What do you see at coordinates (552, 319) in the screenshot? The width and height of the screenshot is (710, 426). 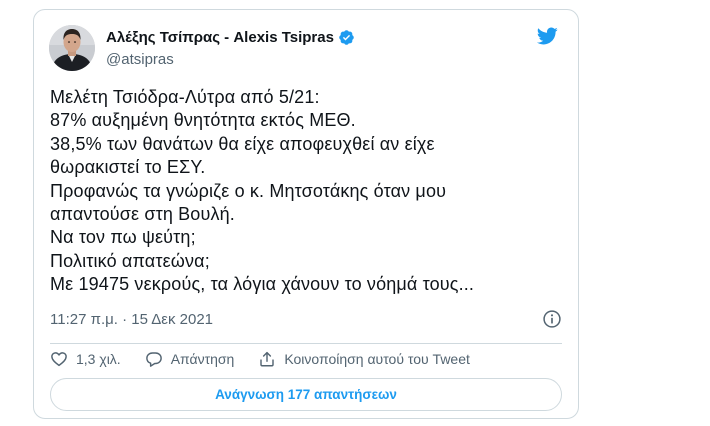 I see `info-icon` at bounding box center [552, 319].